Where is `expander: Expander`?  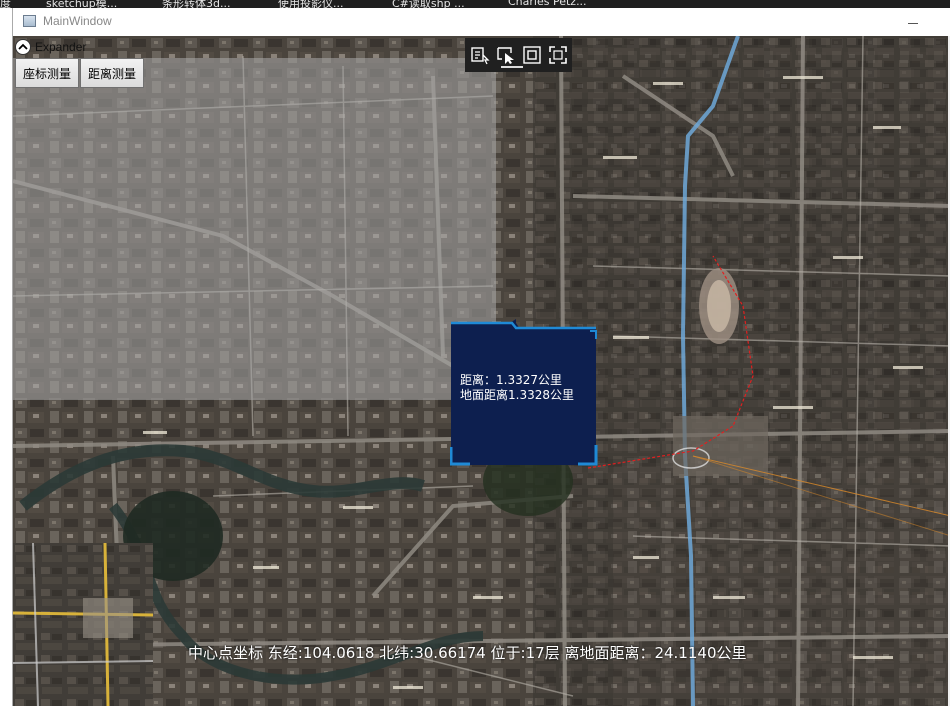 expander: Expander is located at coordinates (50, 47).